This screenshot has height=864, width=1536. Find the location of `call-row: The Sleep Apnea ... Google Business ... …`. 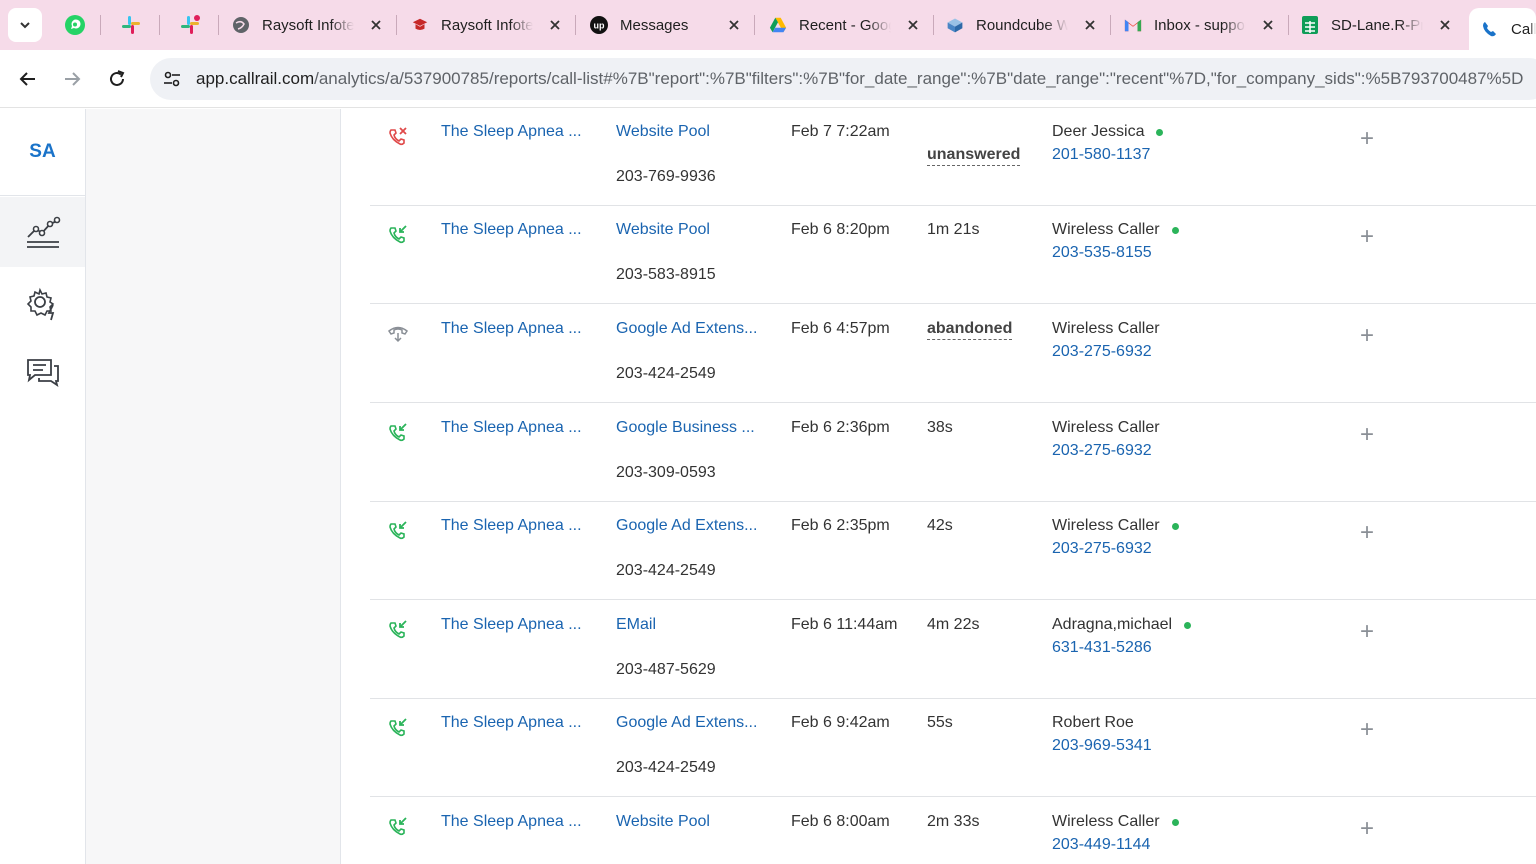

call-row: The Sleep Apnea ... Google Business ... … is located at coordinates (953, 453).